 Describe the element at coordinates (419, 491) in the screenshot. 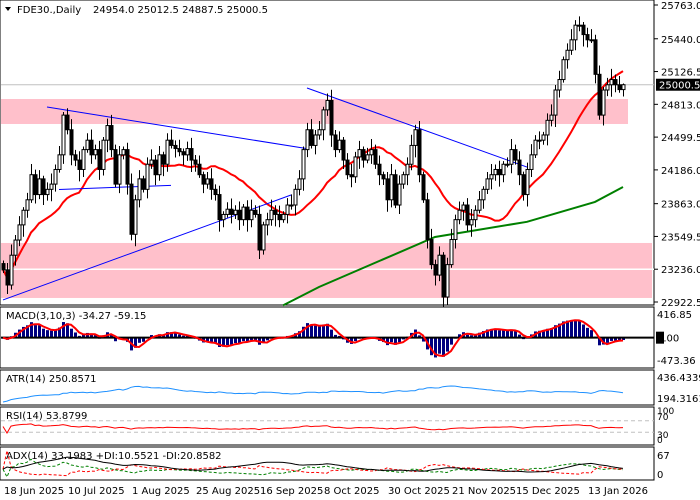

I see `date-tick-label: 30 Oct 2025` at that location.